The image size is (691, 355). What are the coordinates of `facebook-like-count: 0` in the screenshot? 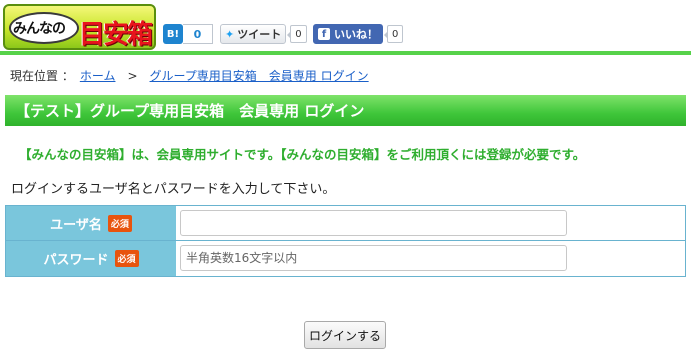 It's located at (393, 34).